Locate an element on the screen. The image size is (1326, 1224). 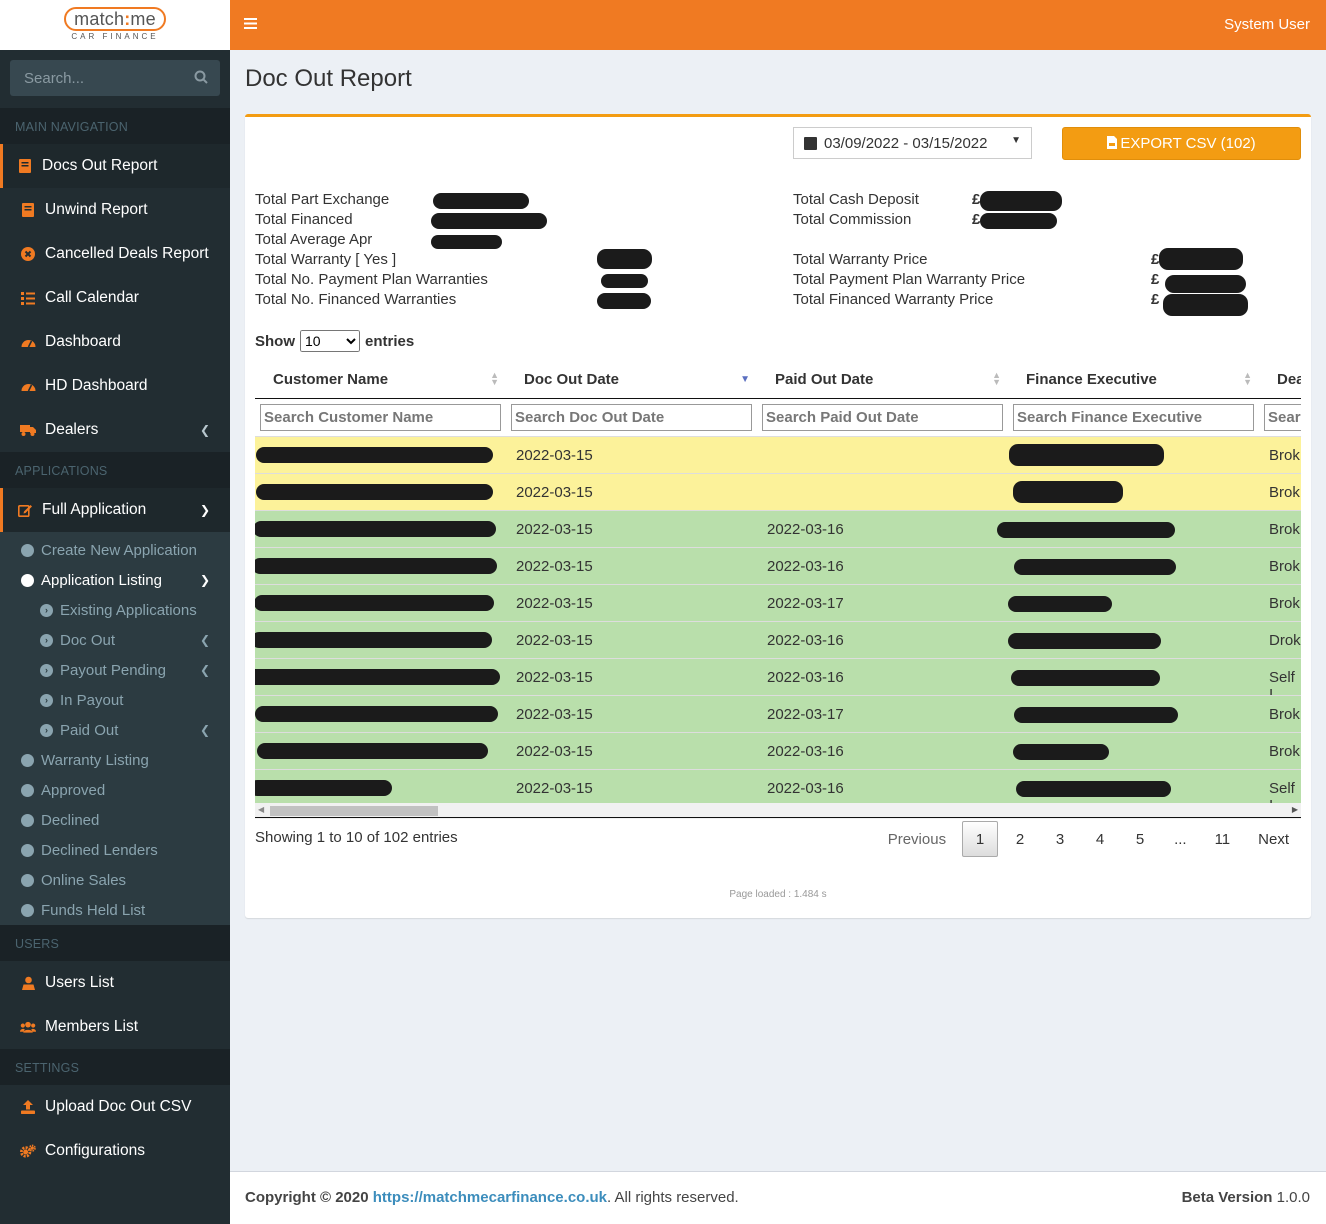
submenu-application-listing: Application Listing ❯ is located at coordinates (115, 580).